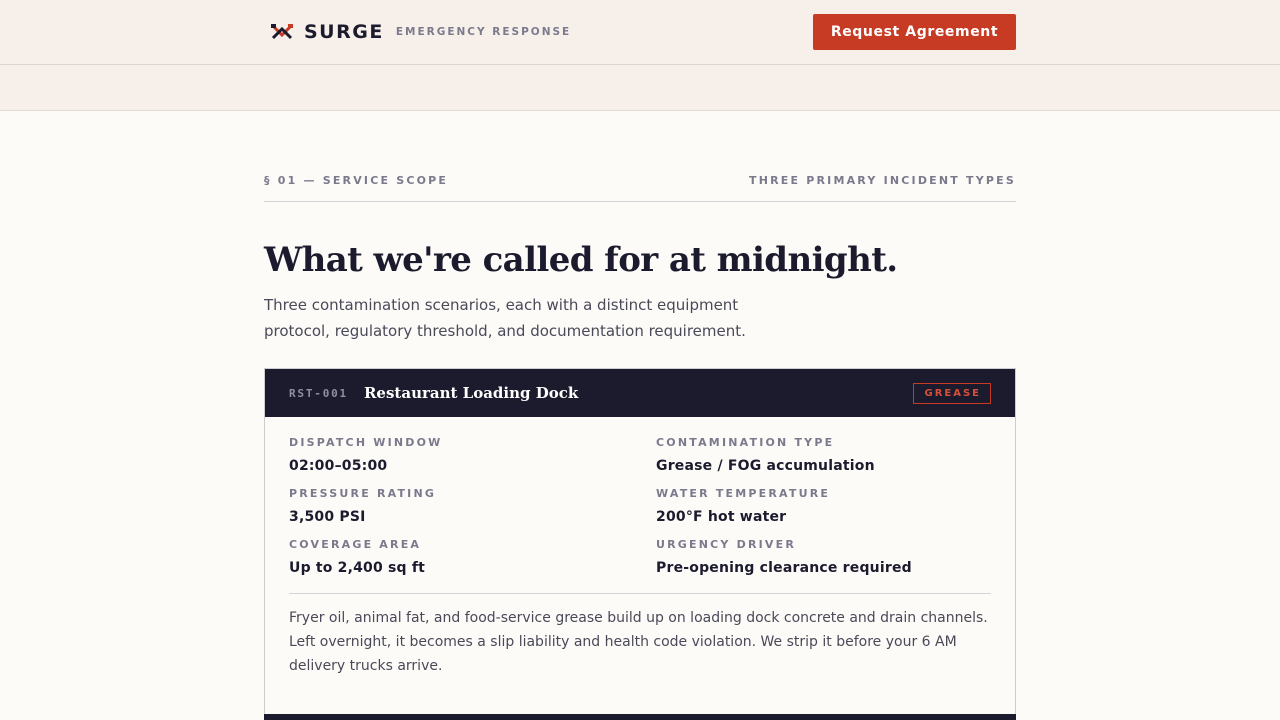 Image resolution: width=1280 pixels, height=720 pixels. Describe the element at coordinates (363, 493) in the screenshot. I see `spec-label: PRESSURE RATING` at that location.